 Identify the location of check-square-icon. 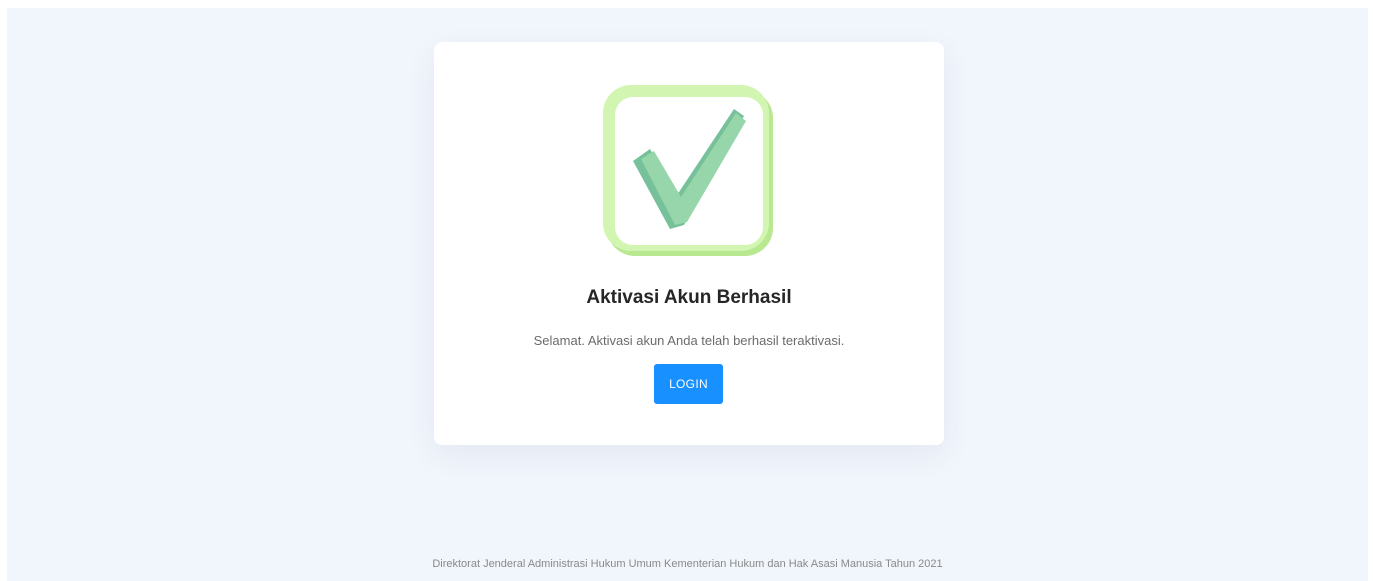
(688, 170).